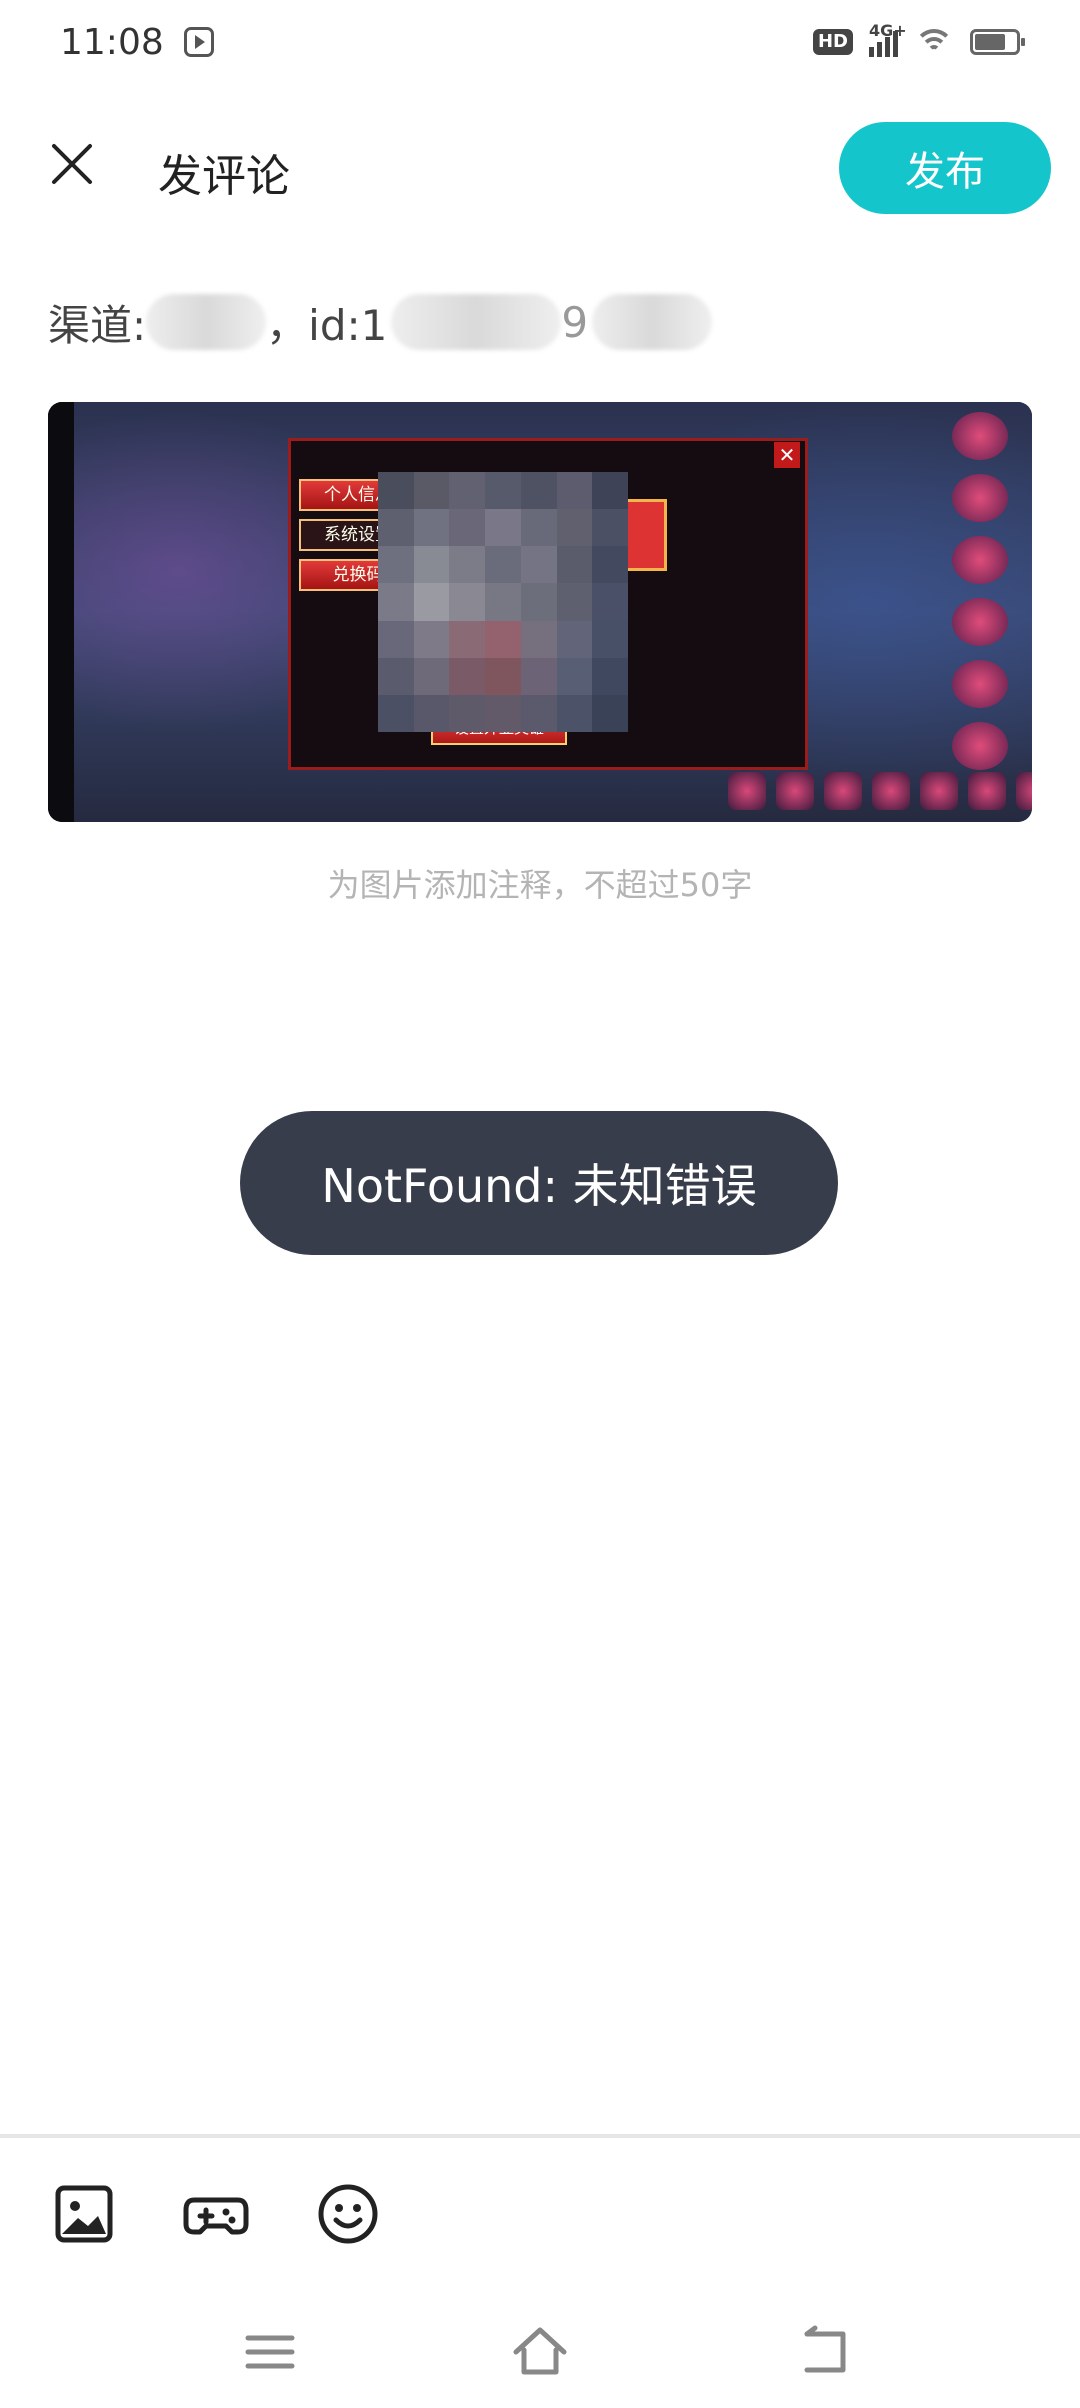  I want to click on image-caption-input: 为图片添加注释，不超过50字, so click(540, 883).